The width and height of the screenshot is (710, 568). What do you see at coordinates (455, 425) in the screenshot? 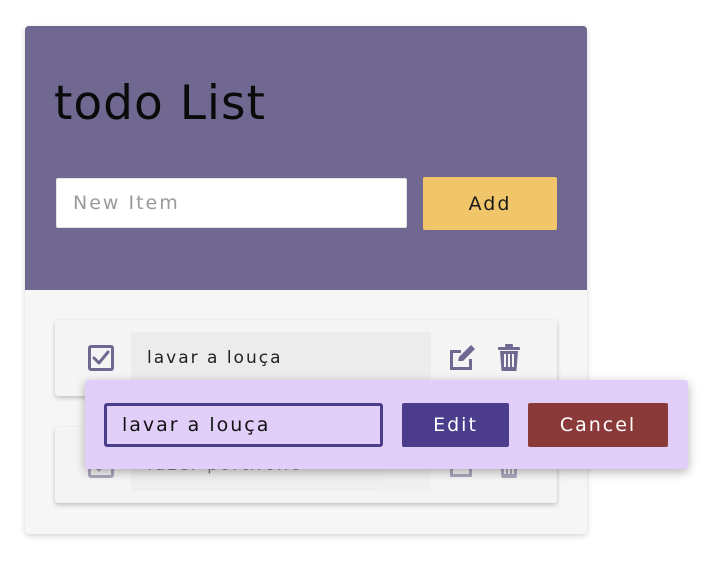
I see `edit-button: Edit` at bounding box center [455, 425].